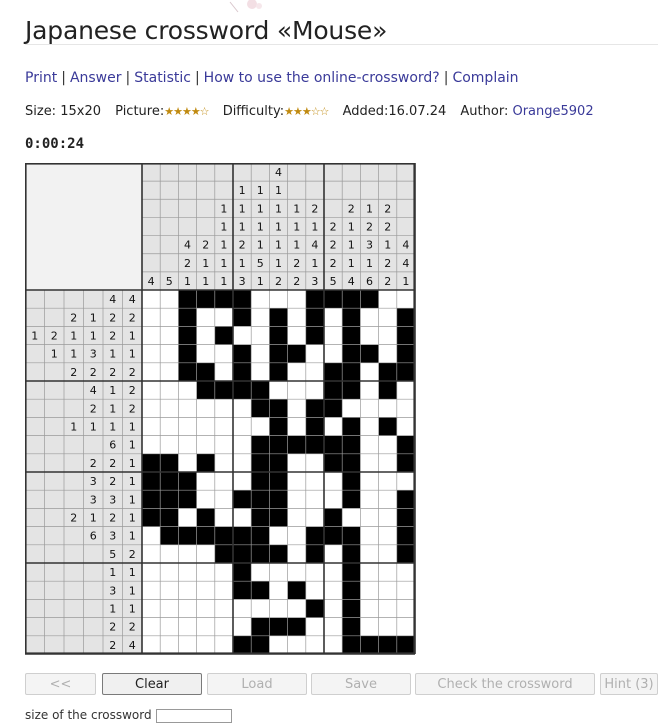 This screenshot has height=723, width=658. Describe the element at coordinates (93, 499) in the screenshot. I see `row-clue-cell: 3` at that location.